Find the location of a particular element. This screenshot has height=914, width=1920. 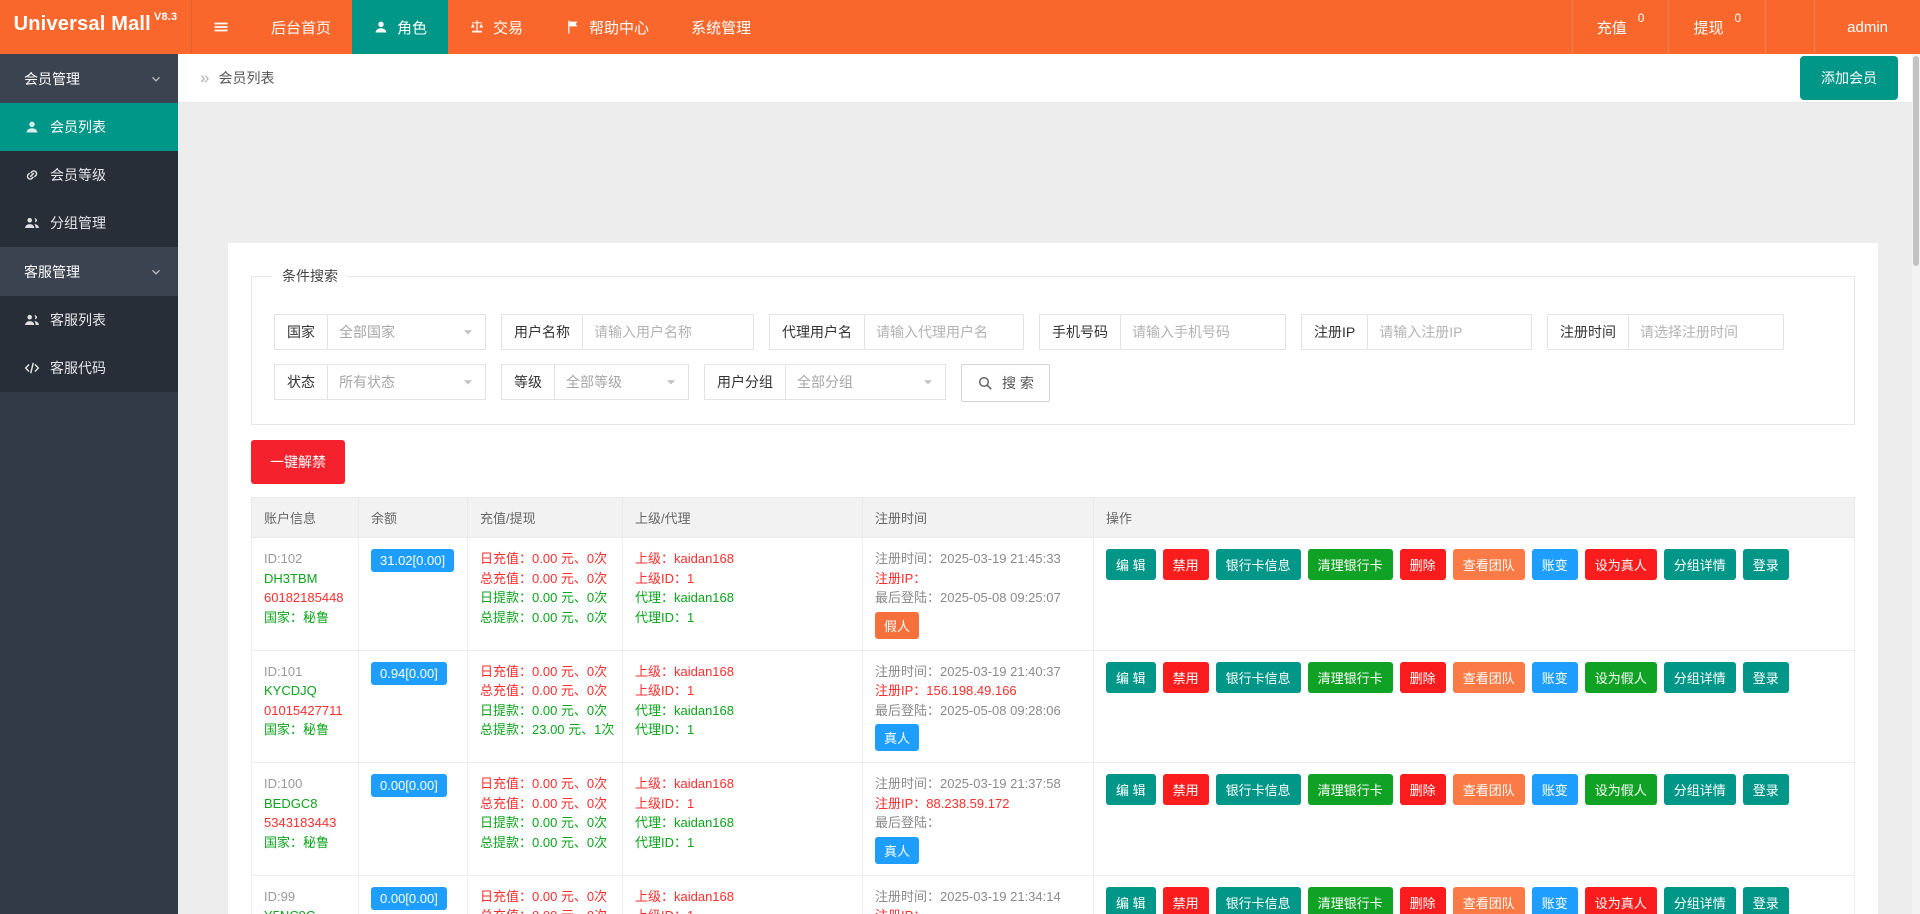

account-info-cell: ID:101 KYCDJQ 01015427711 国家：秘鲁 is located at coordinates (305, 706).